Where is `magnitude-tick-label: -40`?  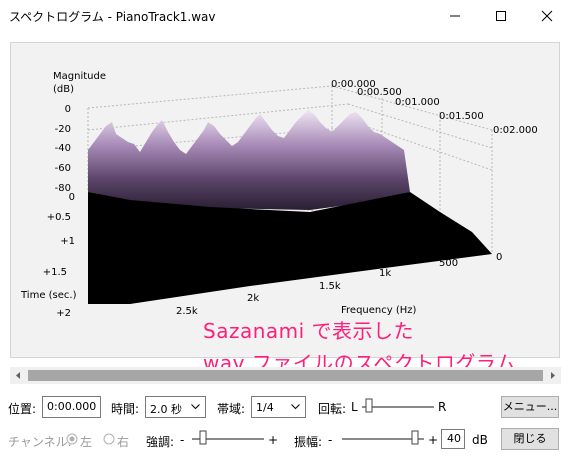 magnitude-tick-label: -40 is located at coordinates (62, 148).